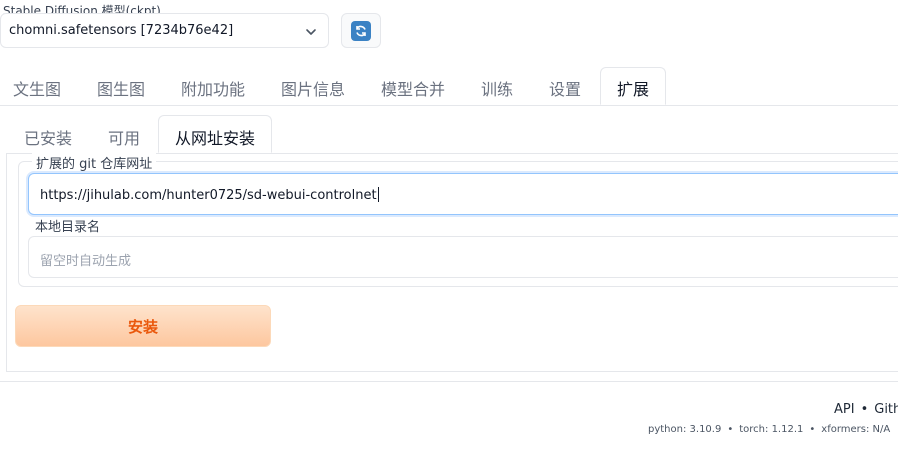  I want to click on subtab-install-from-url: 从网址安装, so click(215, 134).